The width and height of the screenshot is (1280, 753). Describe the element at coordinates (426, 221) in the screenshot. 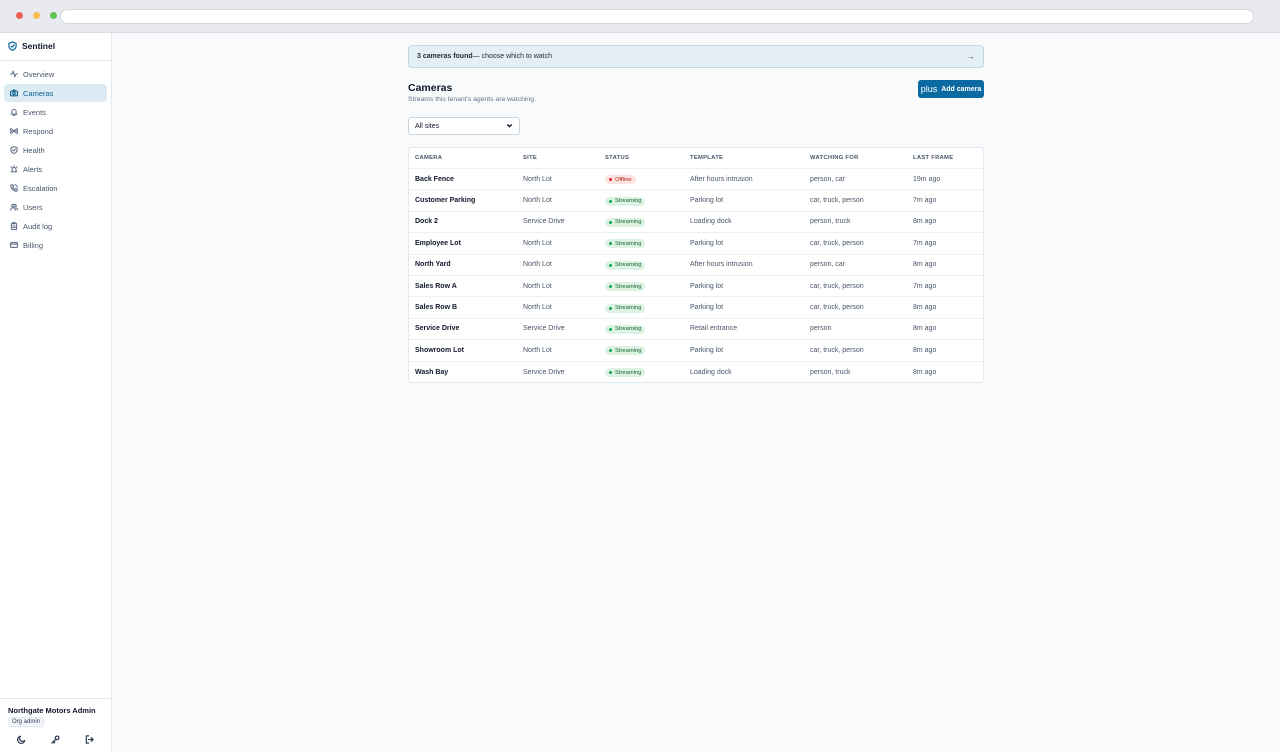

I see `camera-name: Dock 2` at that location.